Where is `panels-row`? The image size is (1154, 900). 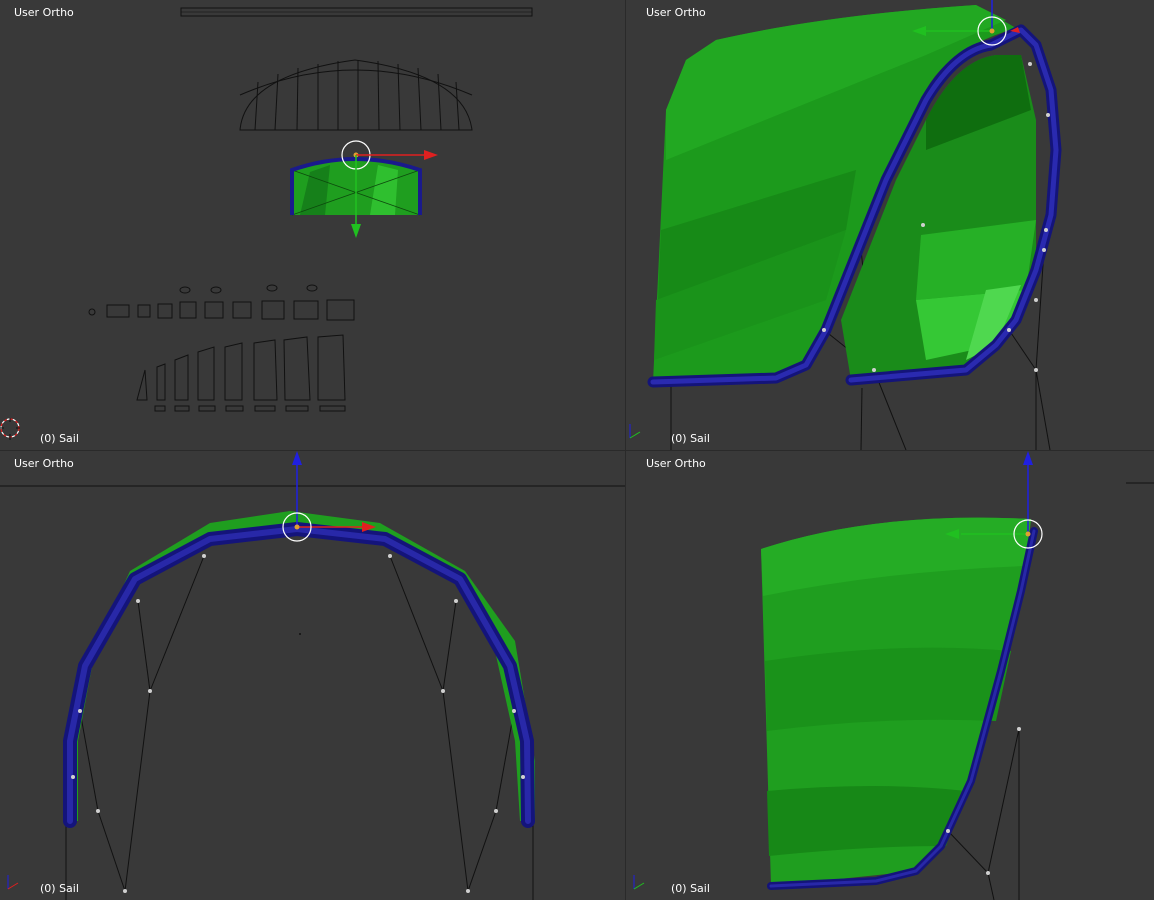 panels-row is located at coordinates (241, 373).